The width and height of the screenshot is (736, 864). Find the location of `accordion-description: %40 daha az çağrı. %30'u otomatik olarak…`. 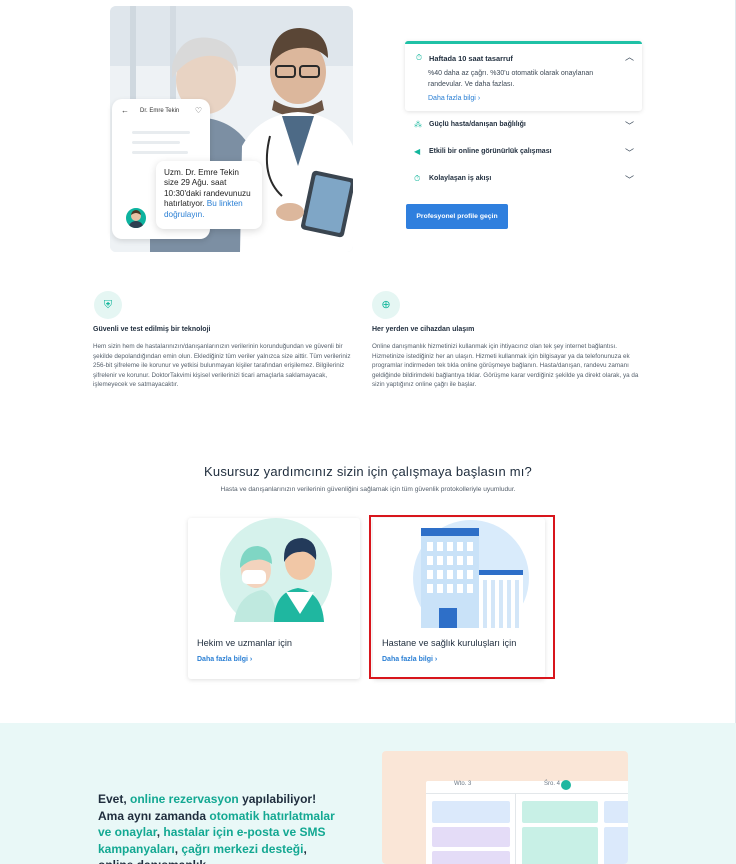

accordion-description: %40 daha az çağrı. %30'u otomatik olarak… is located at coordinates (511, 79).